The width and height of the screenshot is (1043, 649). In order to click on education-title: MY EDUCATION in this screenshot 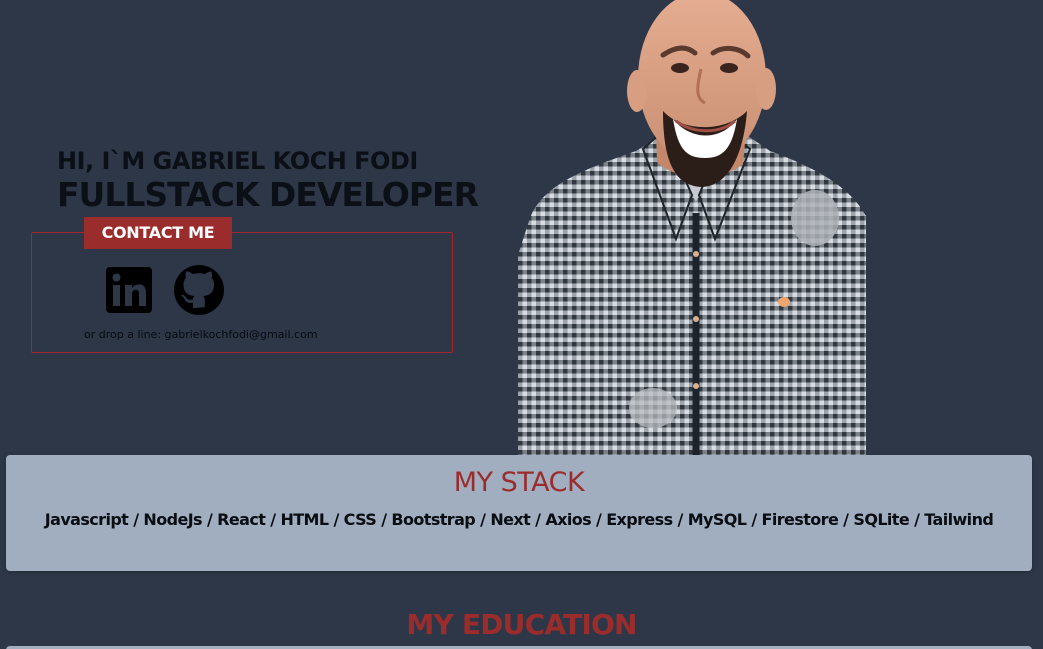, I will do `click(521, 624)`.